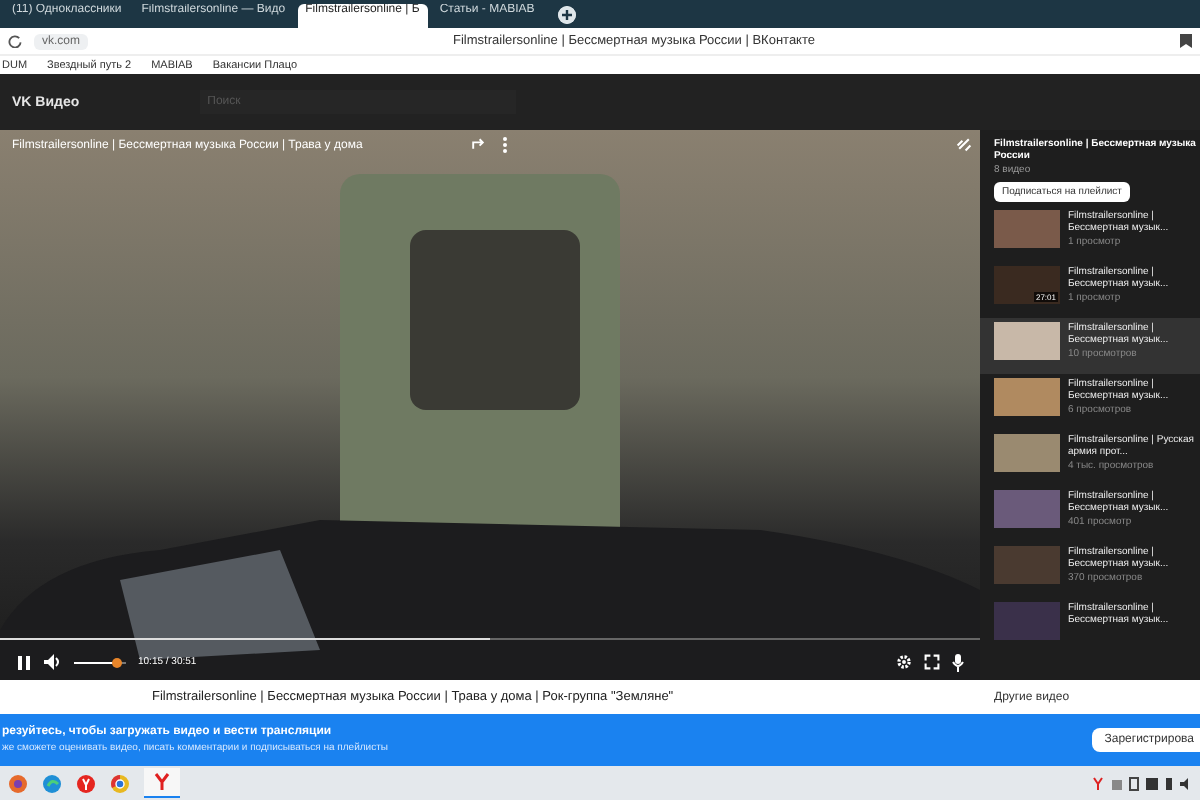 This screenshot has width=1200, height=800. I want to click on reload-icon, so click(15, 41).